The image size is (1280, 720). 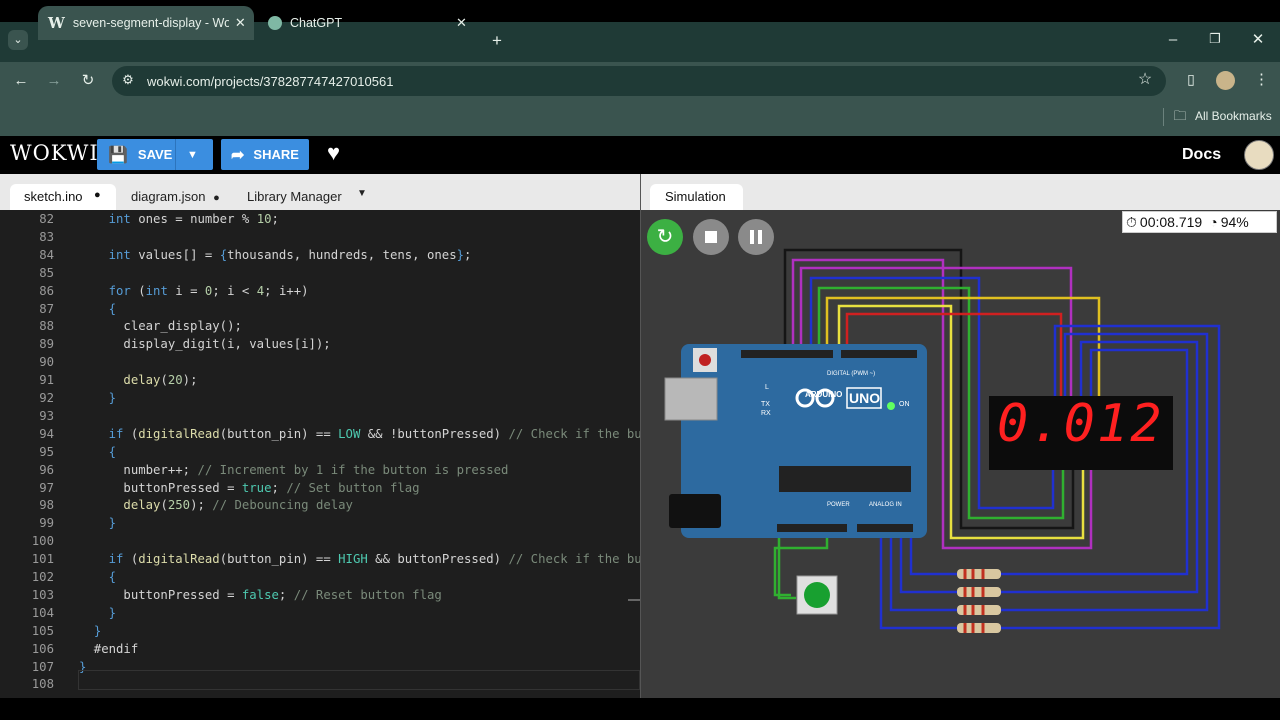 I want to click on line-number: 95, so click(x=46, y=451).